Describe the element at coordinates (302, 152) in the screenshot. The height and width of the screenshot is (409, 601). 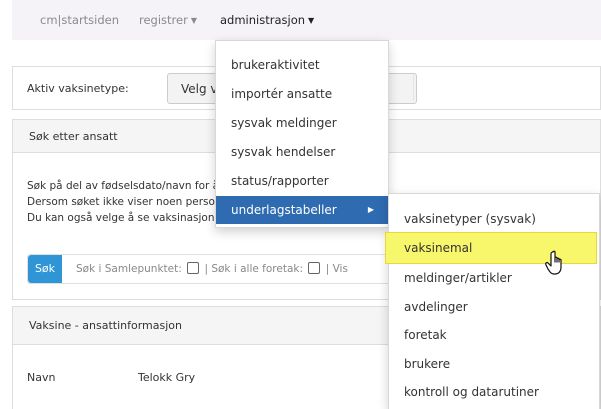
I see `menu-item-sysvak-hendelser: sysvak hendelser` at that location.